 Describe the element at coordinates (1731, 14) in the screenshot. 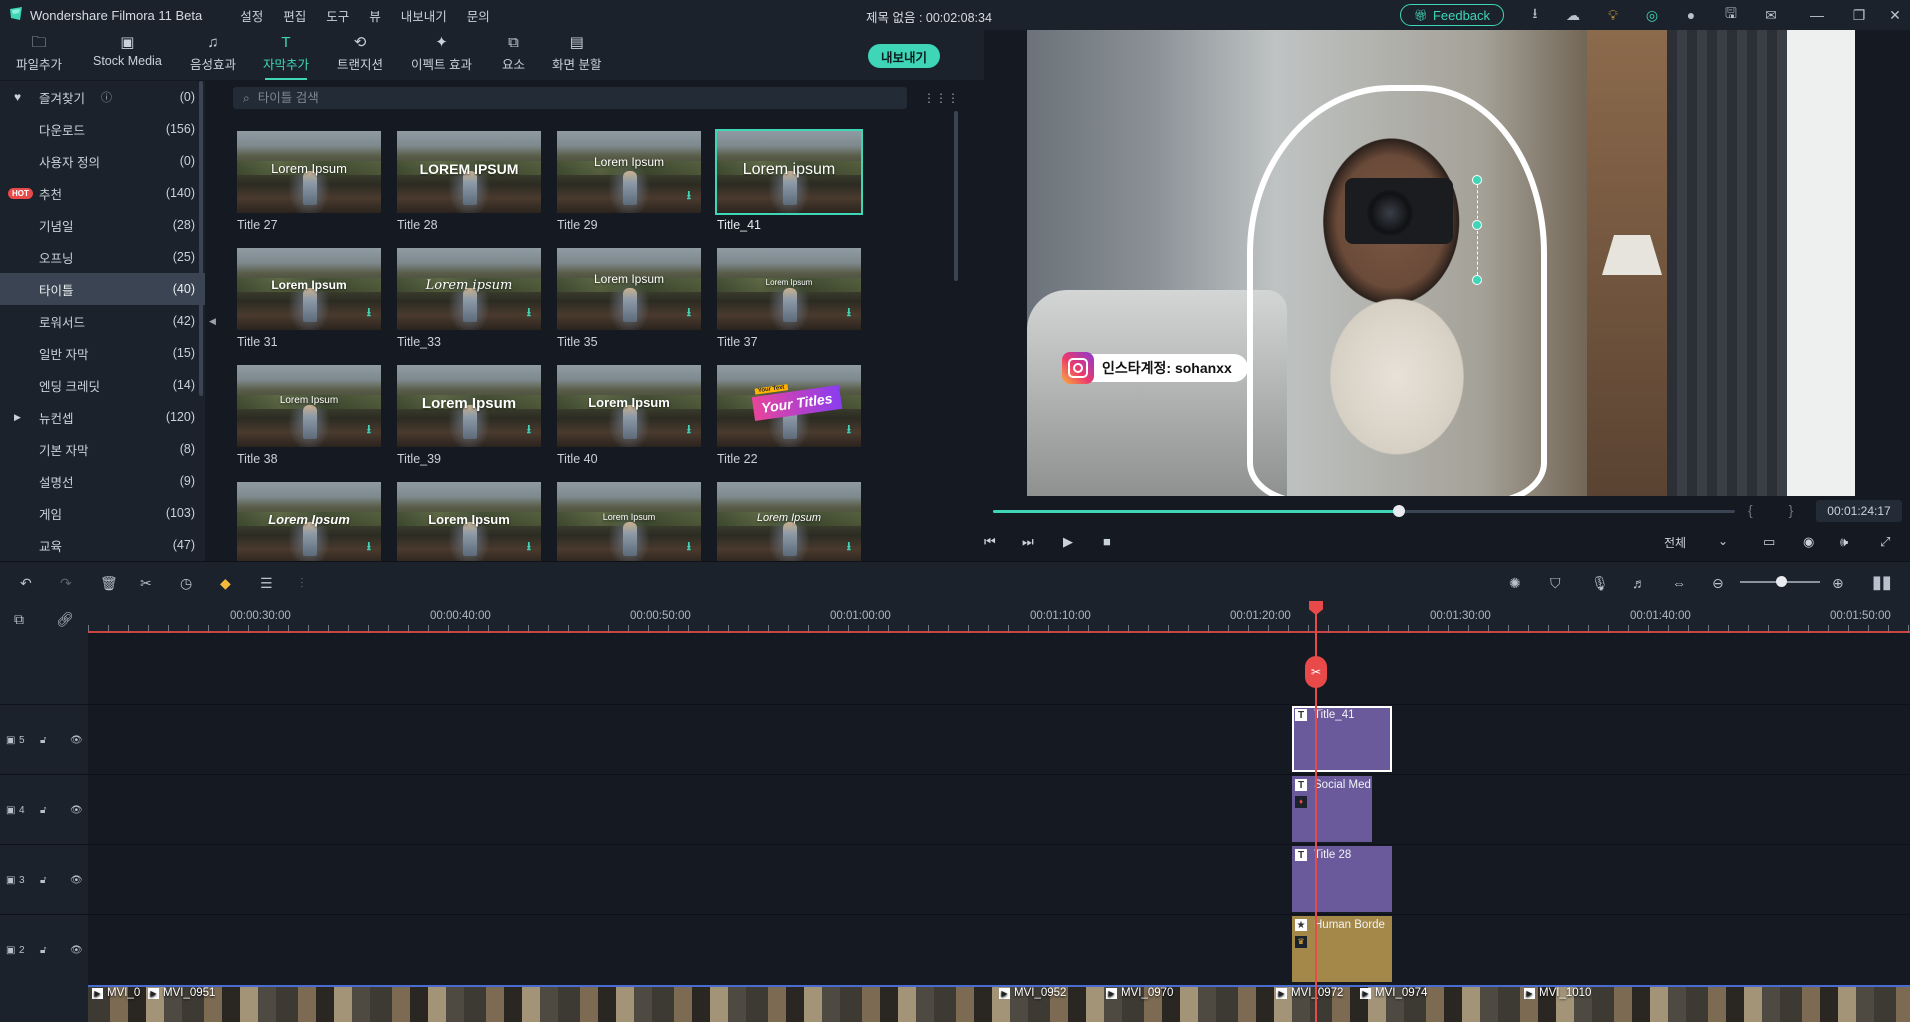

I see `save-icon: 🖫` at that location.